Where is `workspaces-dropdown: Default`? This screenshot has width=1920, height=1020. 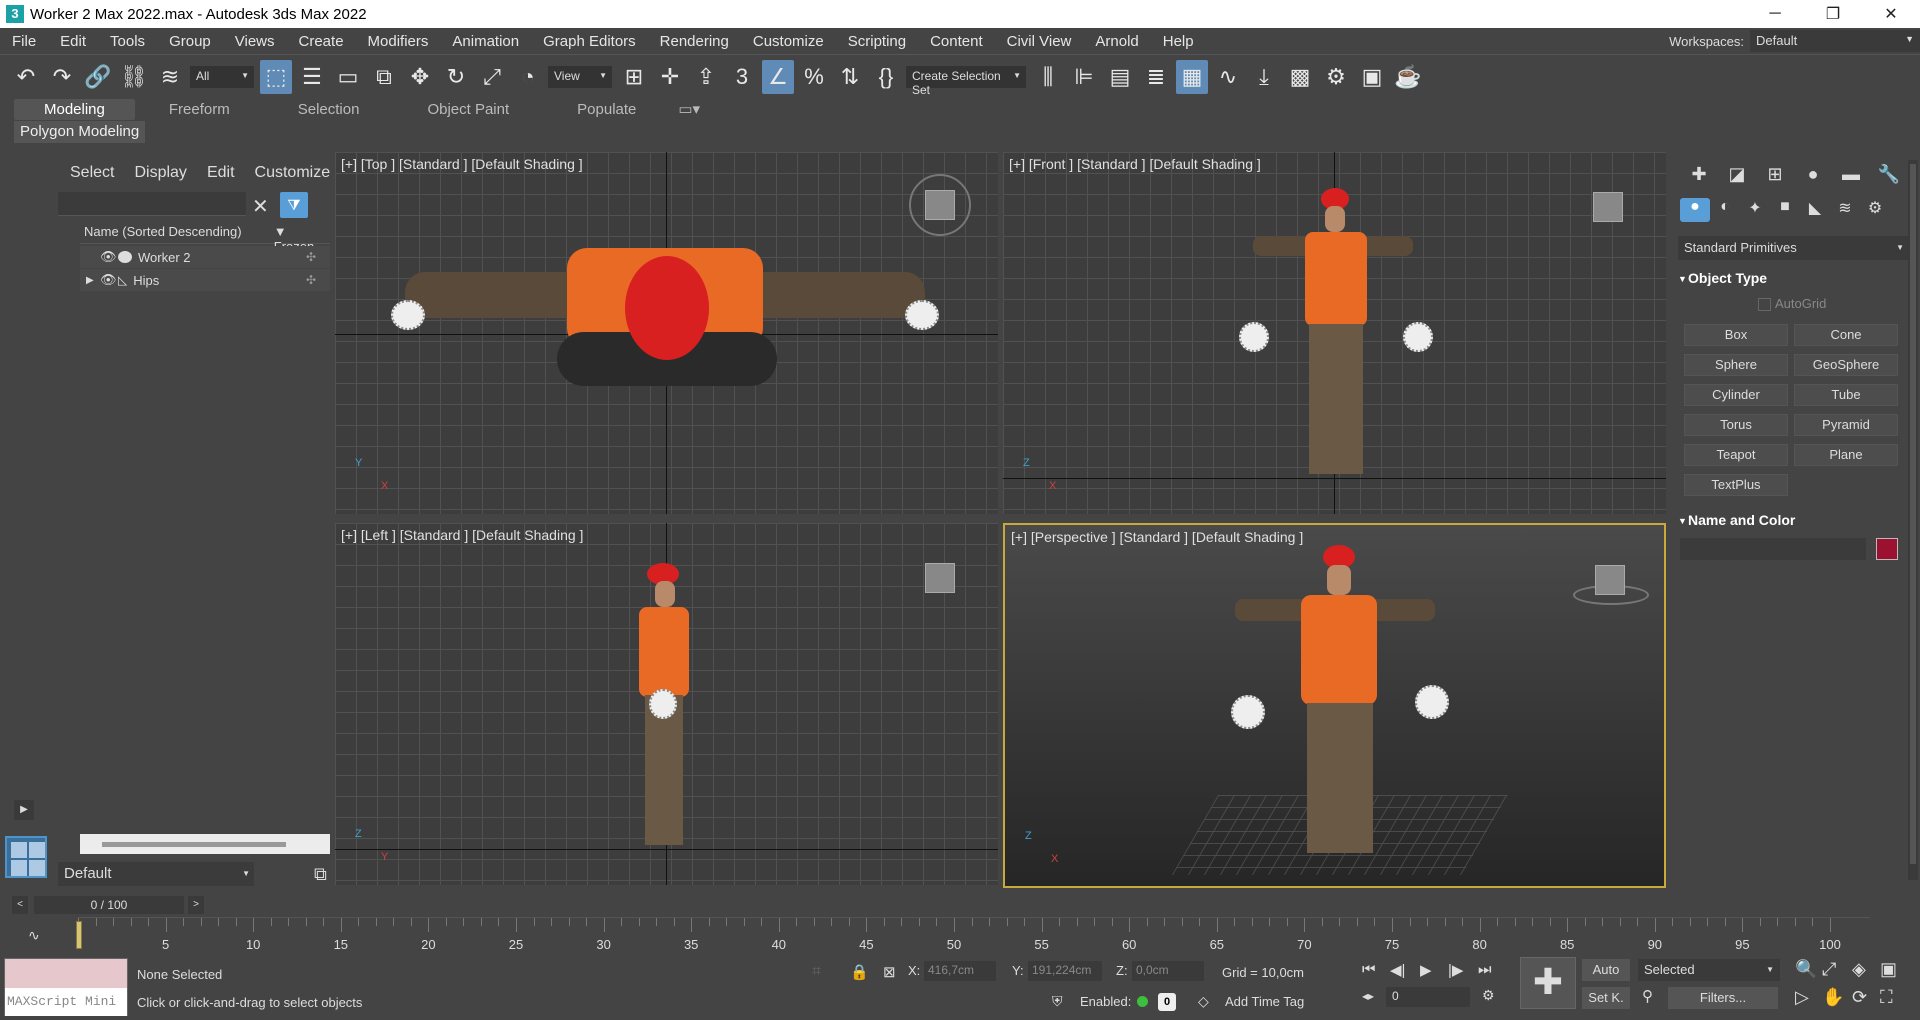 workspaces-dropdown: Default is located at coordinates (1835, 41).